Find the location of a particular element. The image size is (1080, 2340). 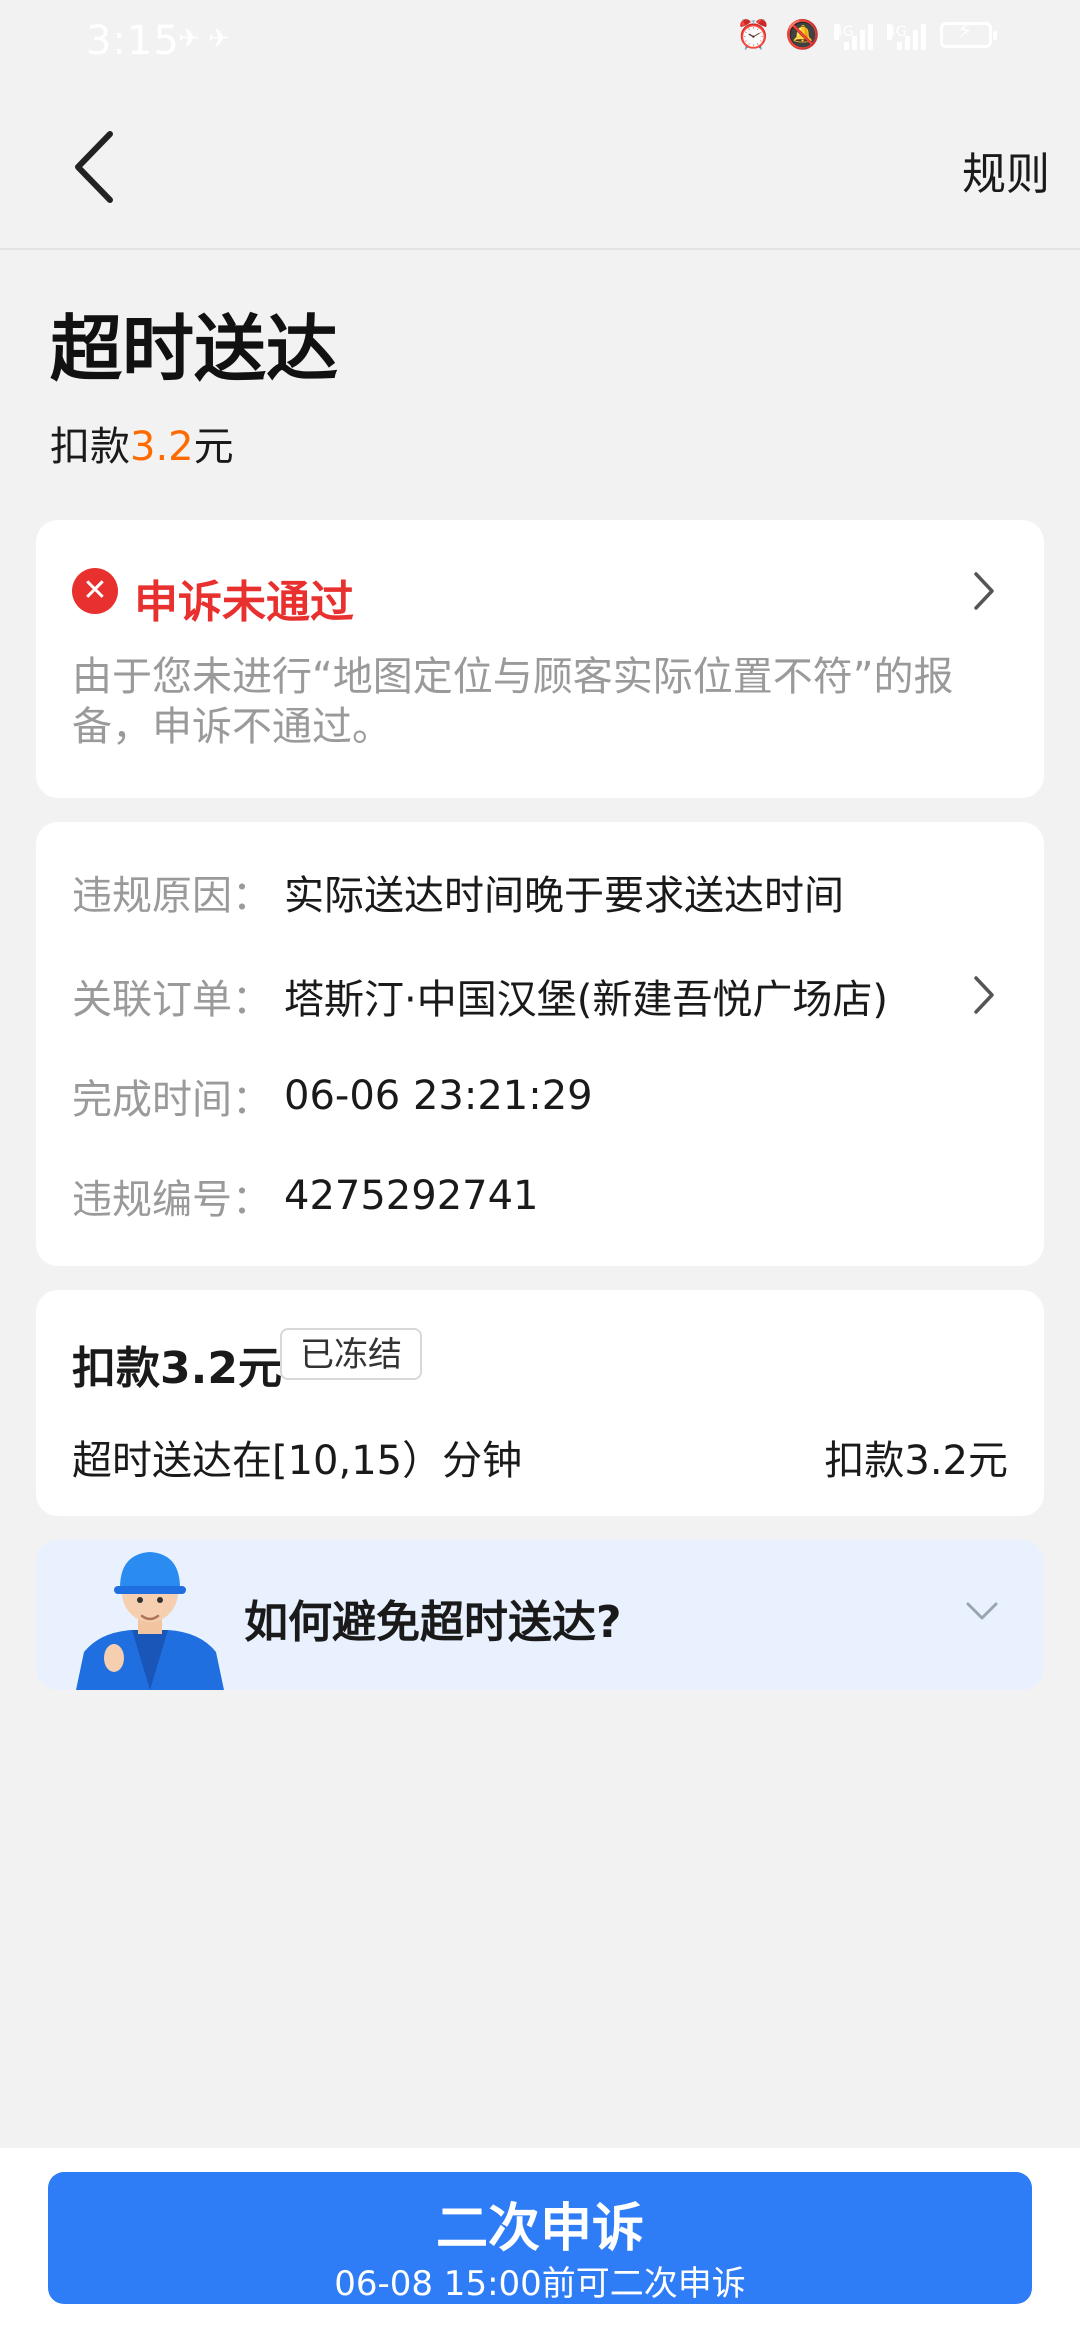

info-value: 4275292741 is located at coordinates (411, 1196).